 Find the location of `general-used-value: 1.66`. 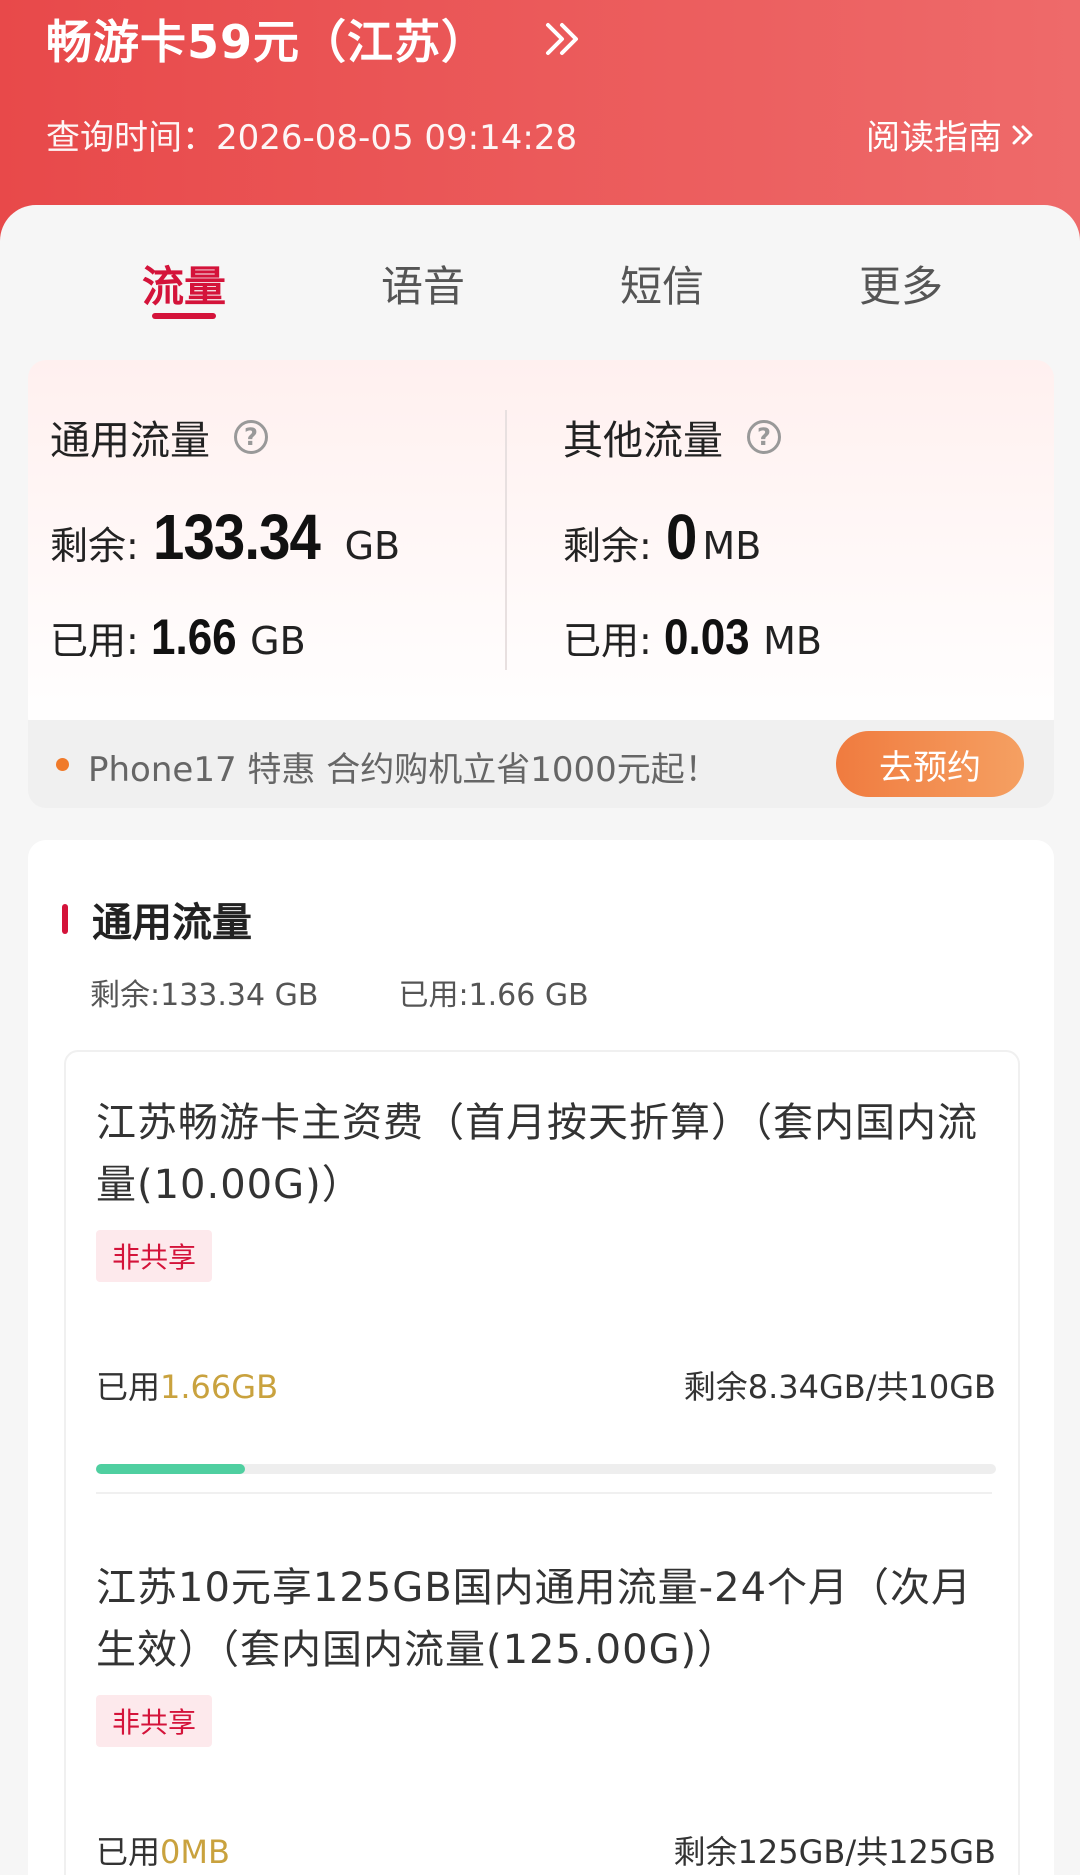

general-used-value: 1.66 is located at coordinates (193, 637).